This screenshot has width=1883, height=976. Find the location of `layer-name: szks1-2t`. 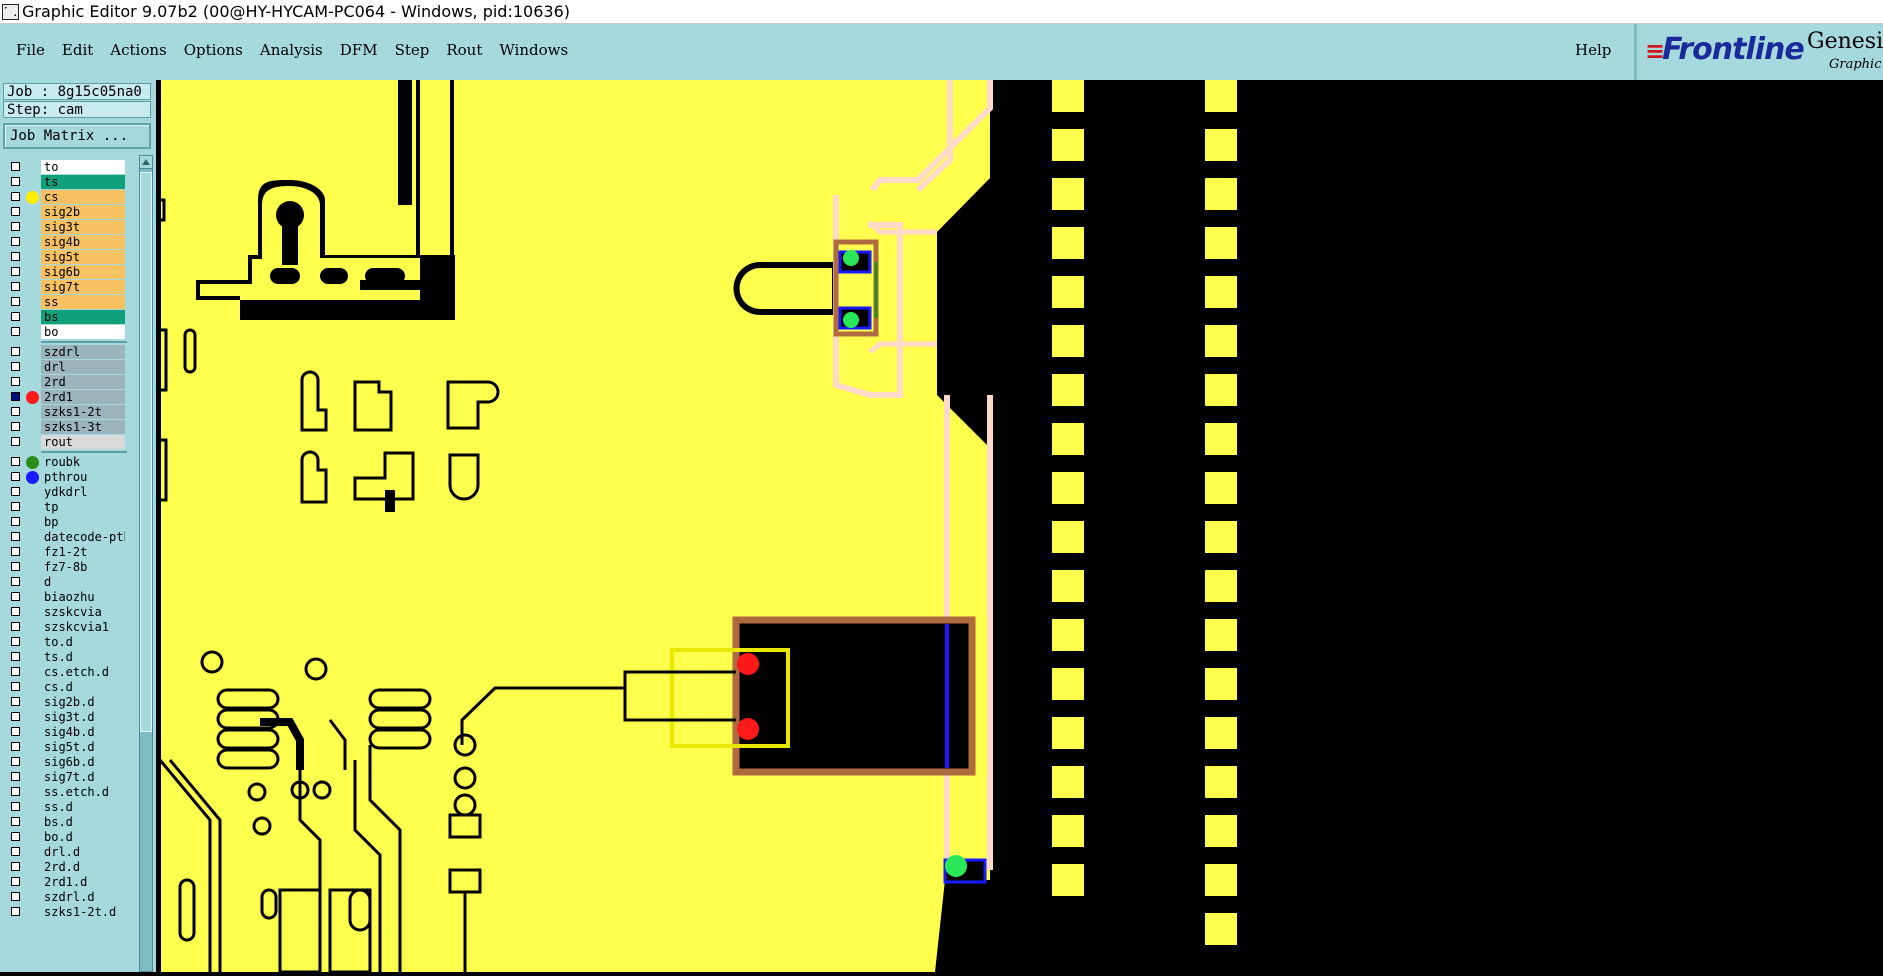

layer-name: szks1-2t is located at coordinates (83, 412).